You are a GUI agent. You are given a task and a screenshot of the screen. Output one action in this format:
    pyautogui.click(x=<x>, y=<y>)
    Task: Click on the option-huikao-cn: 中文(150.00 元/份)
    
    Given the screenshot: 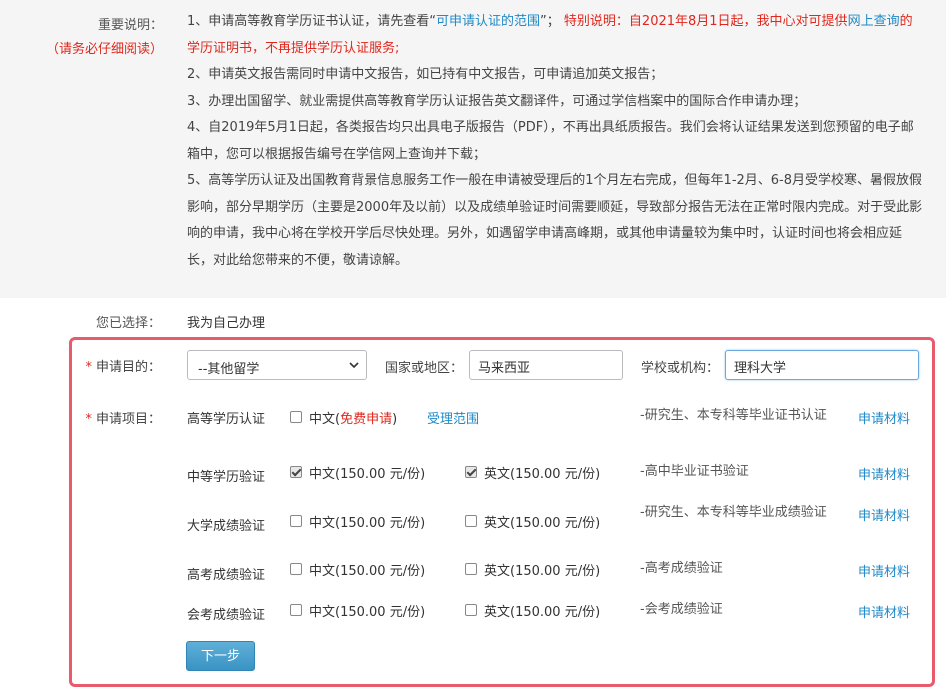 What is the action you would take?
    pyautogui.click(x=367, y=612)
    